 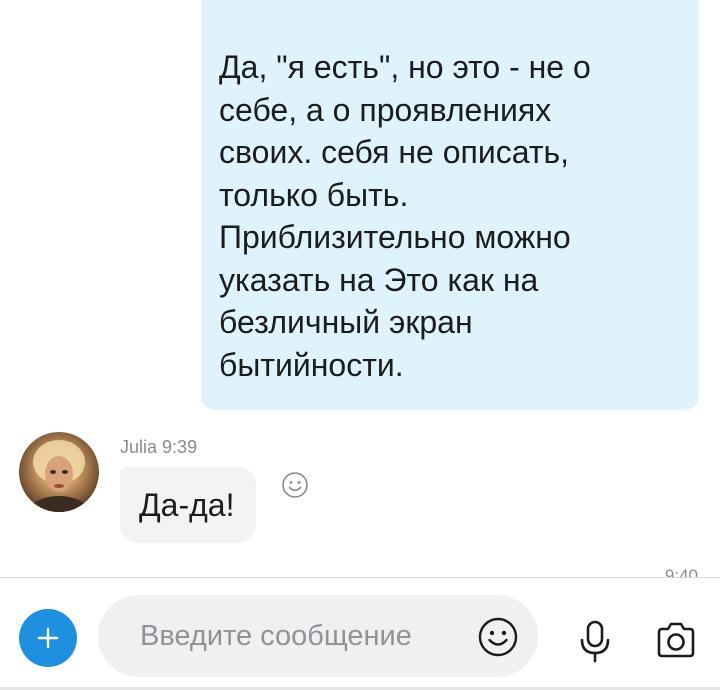 I want to click on message-time: 9:39, so click(x=180, y=447).